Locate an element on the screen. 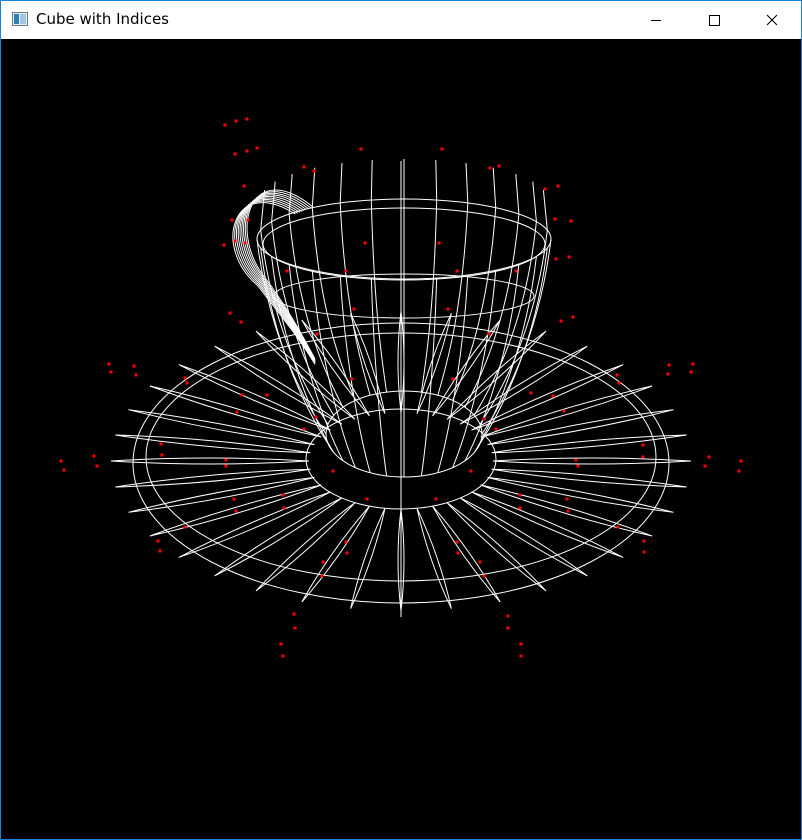 Image resolution: width=802 pixels, height=840 pixels. close-button is located at coordinates (772, 19).